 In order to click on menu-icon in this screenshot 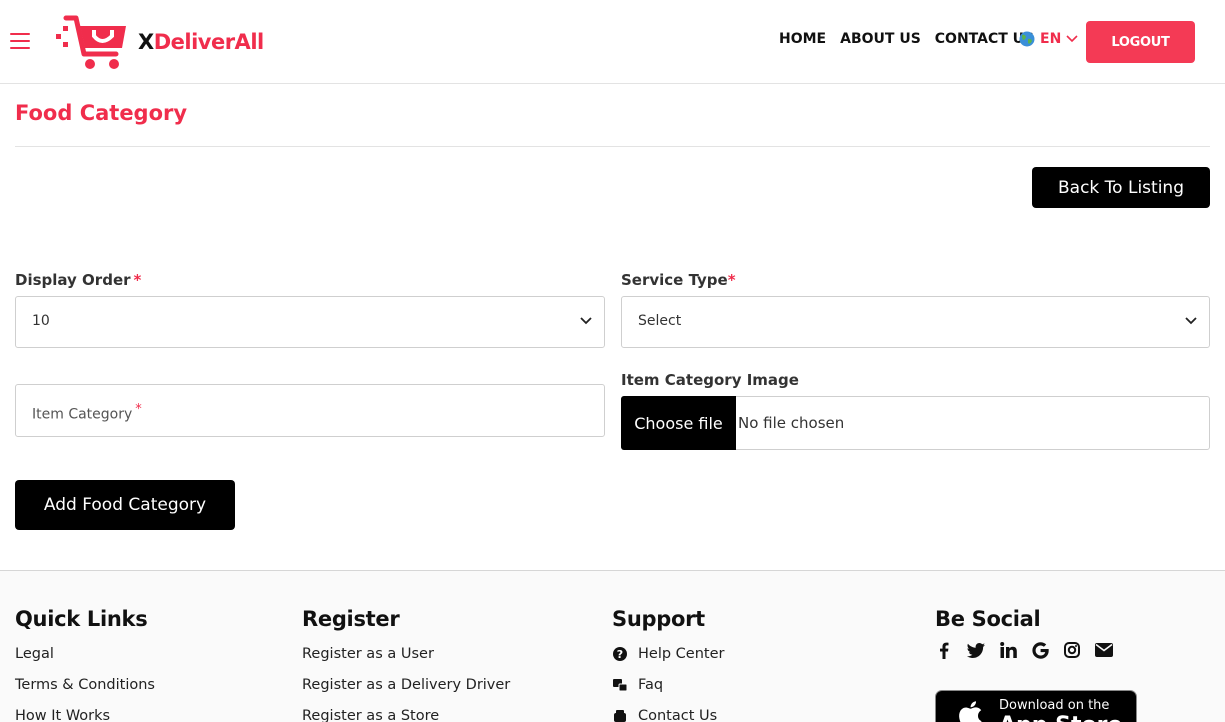, I will do `click(20, 41)`.